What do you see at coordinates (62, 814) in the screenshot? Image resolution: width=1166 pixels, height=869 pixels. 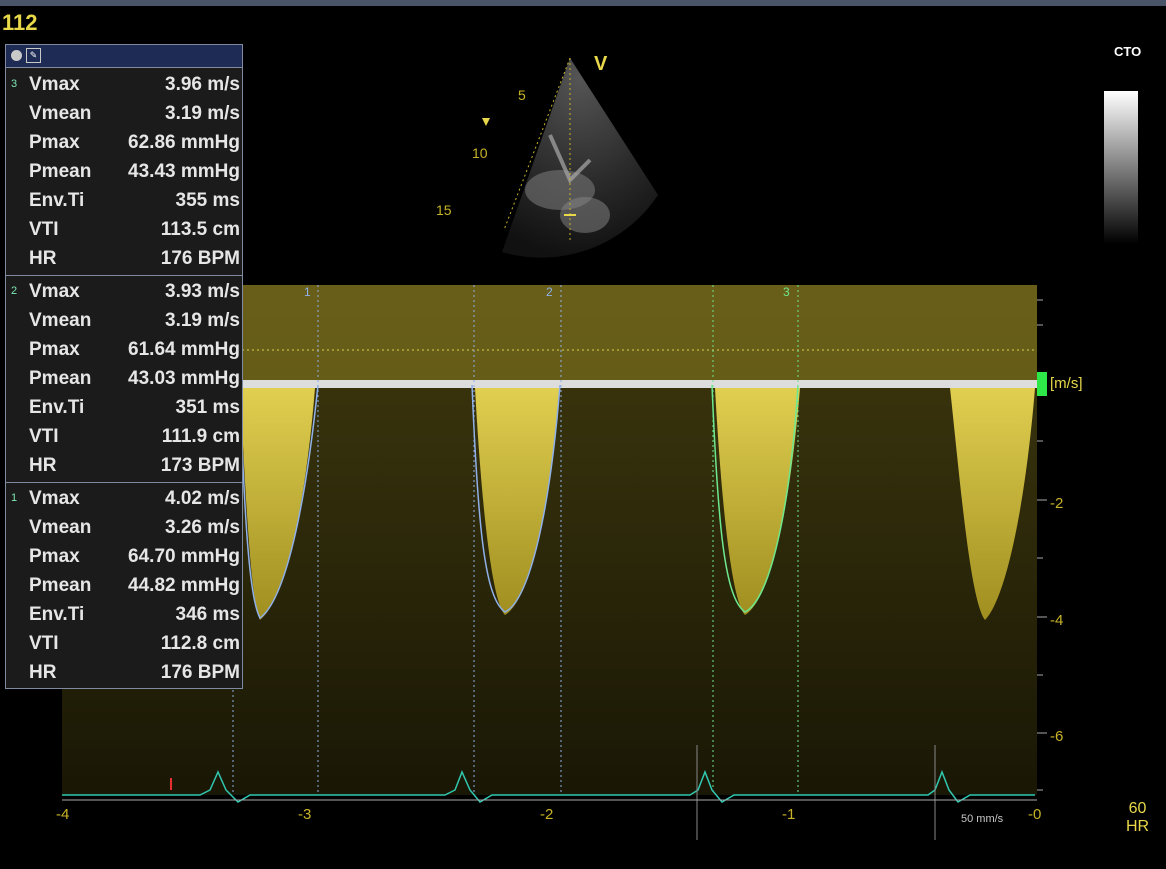 I see `time-tick: -4` at bounding box center [62, 814].